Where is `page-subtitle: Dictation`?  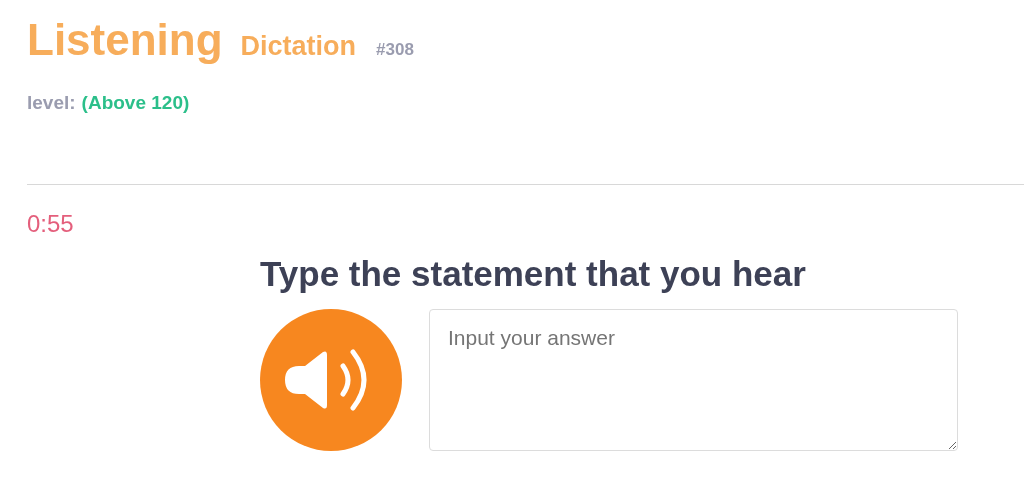
page-subtitle: Dictation is located at coordinates (298, 46).